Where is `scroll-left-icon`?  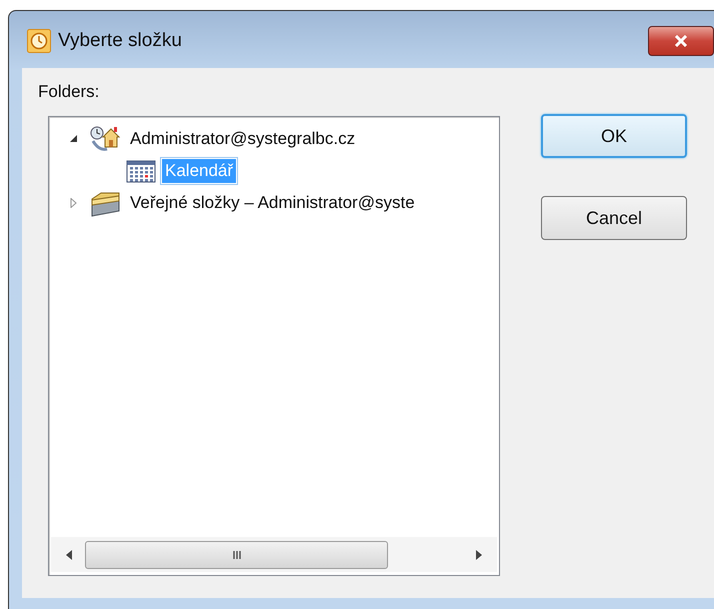 scroll-left-icon is located at coordinates (69, 555).